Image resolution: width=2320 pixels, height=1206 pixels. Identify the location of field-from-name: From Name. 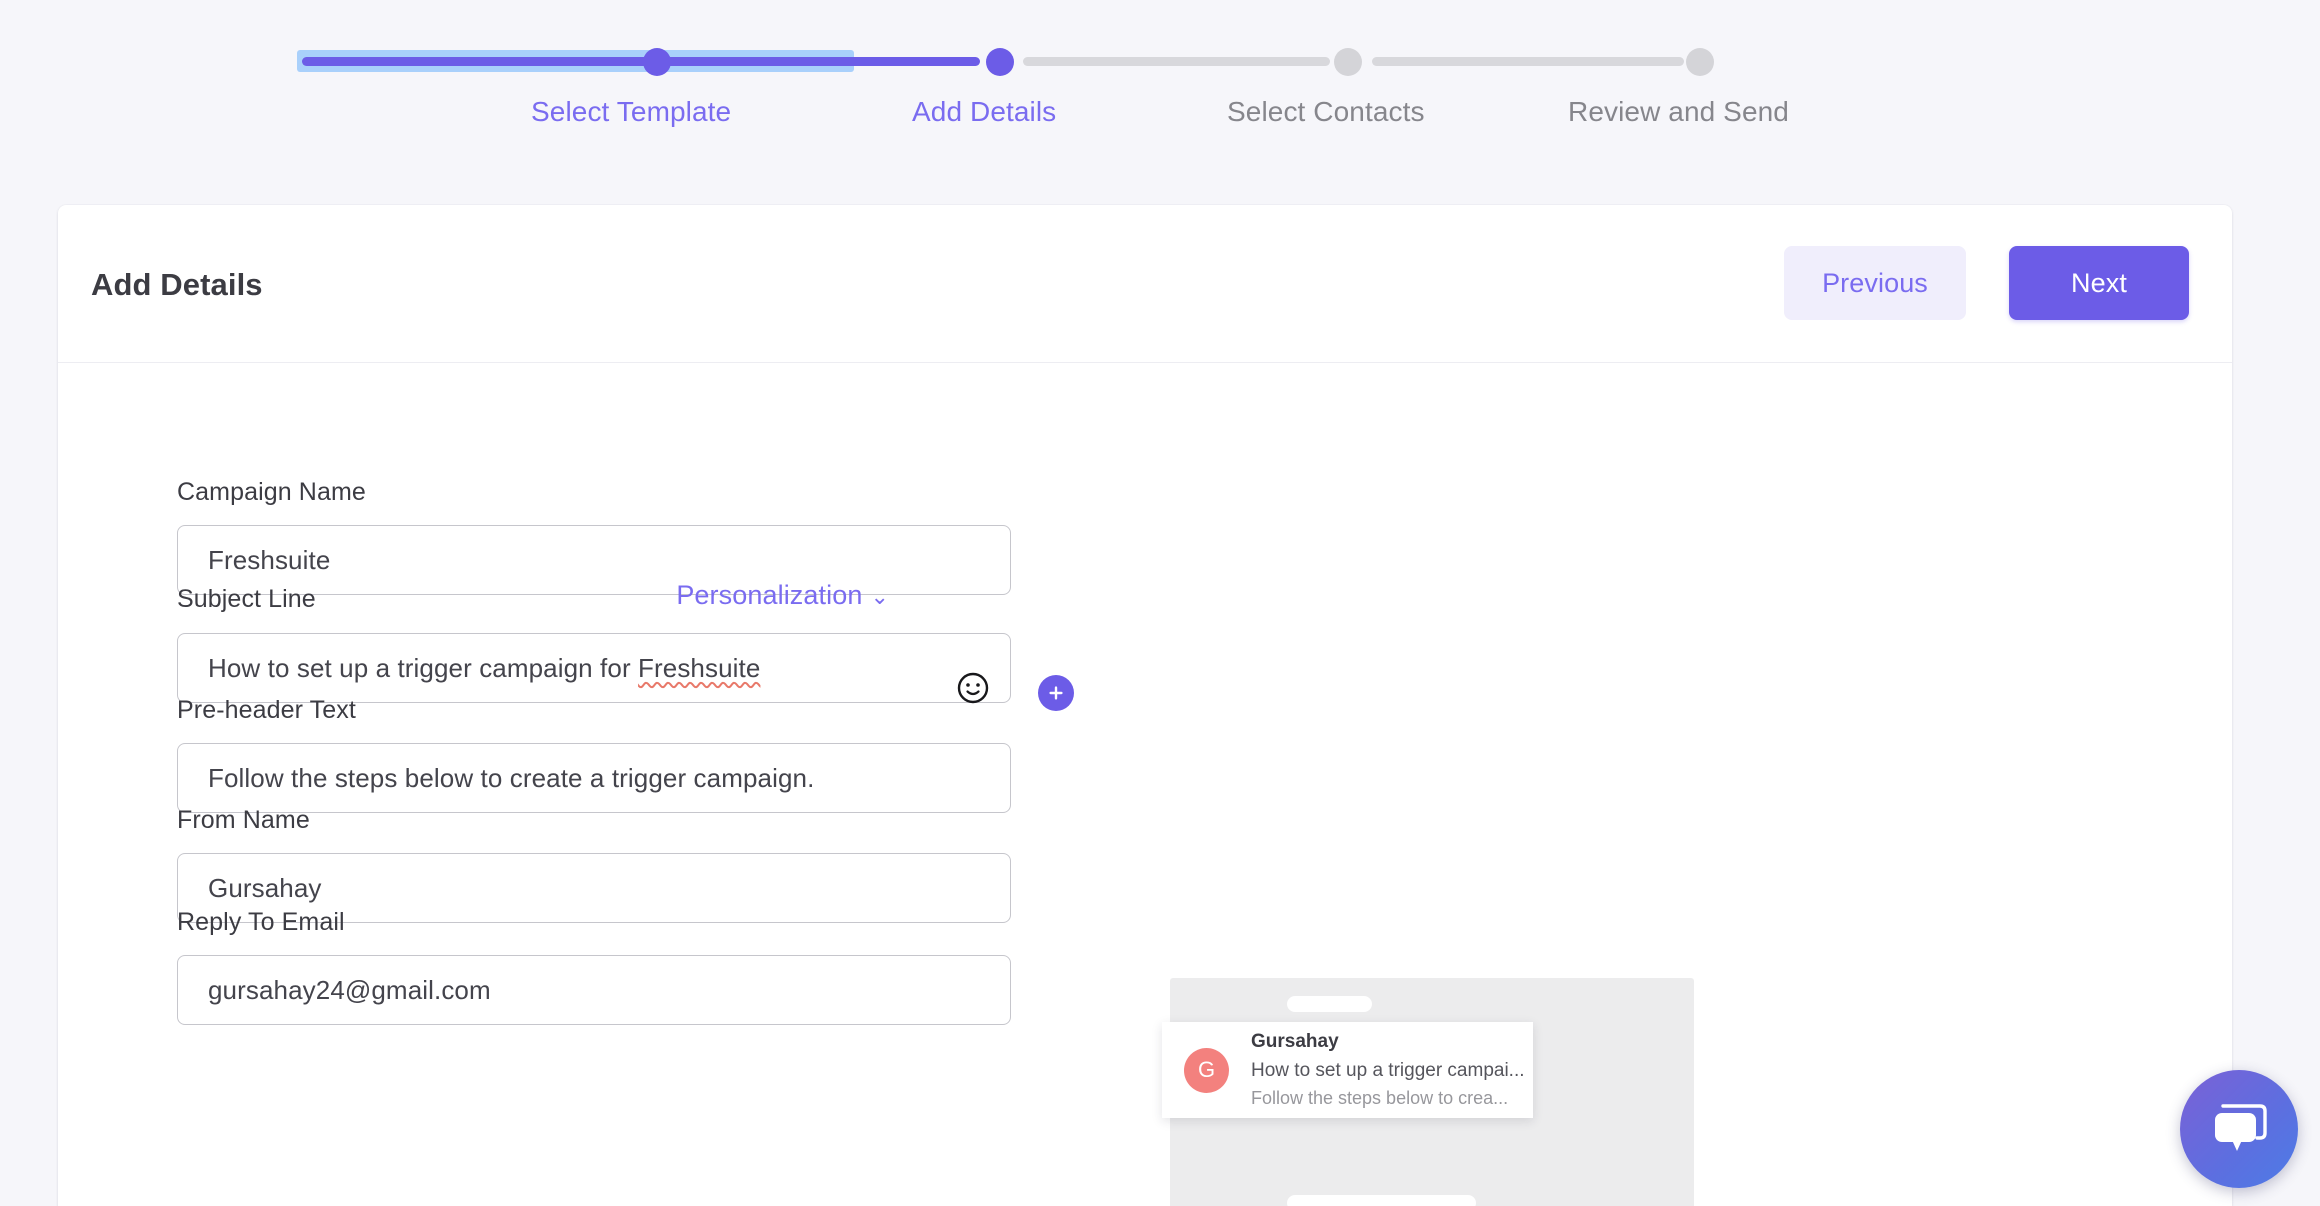
(594, 864).